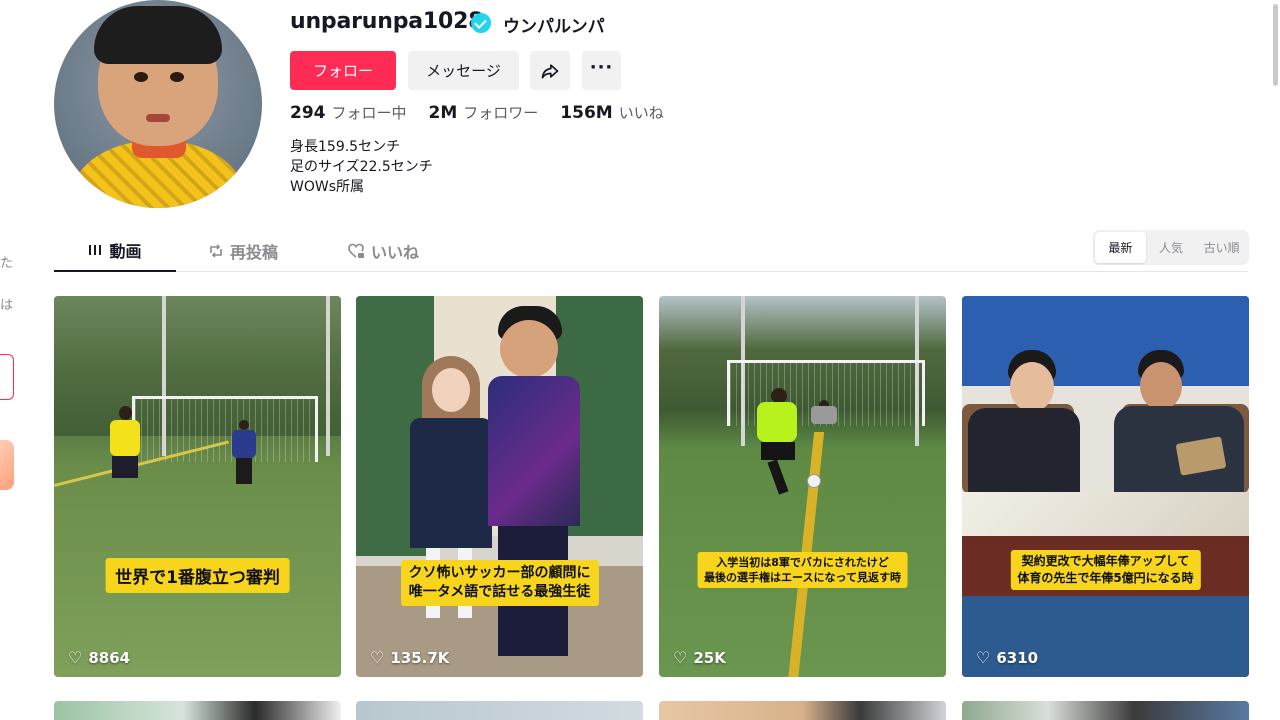  Describe the element at coordinates (1017, 657) in the screenshot. I see `video-like-count: 6310` at that location.